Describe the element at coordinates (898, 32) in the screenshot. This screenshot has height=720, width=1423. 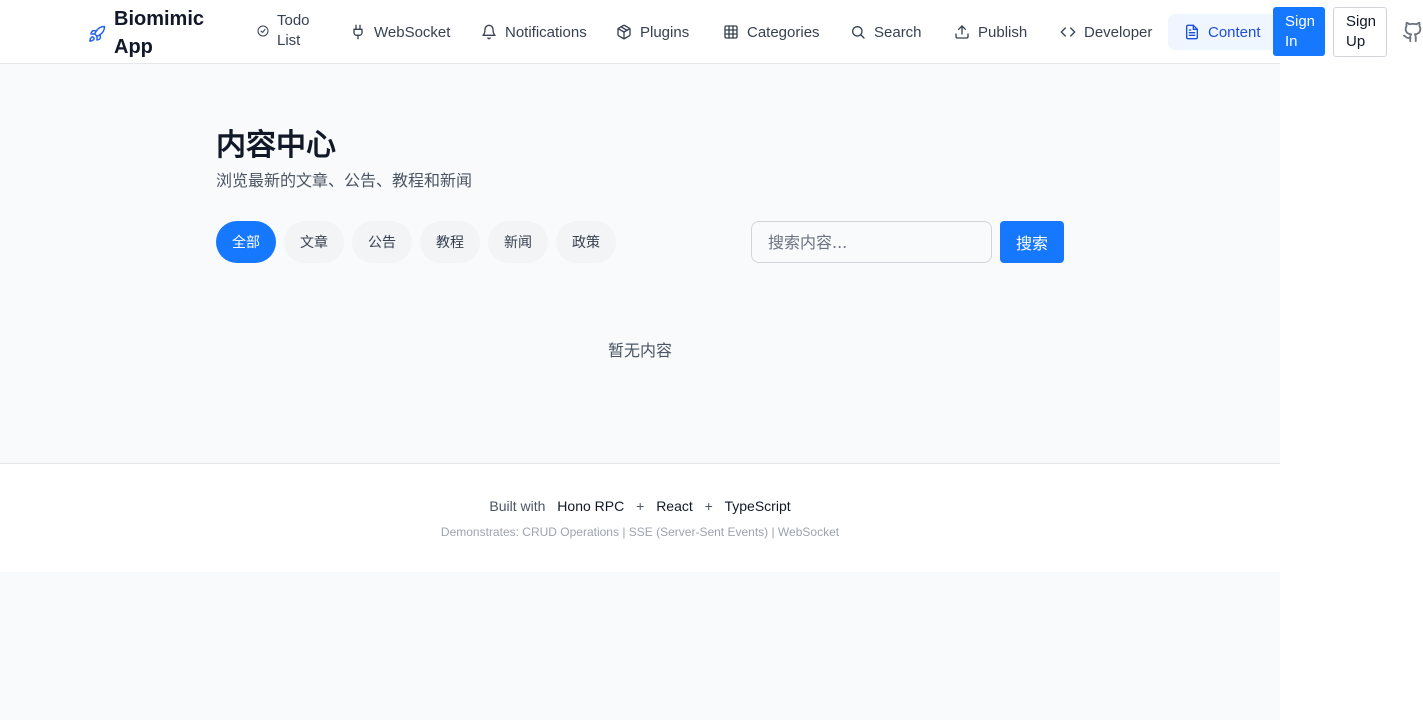
I see `nav-label: Search` at that location.